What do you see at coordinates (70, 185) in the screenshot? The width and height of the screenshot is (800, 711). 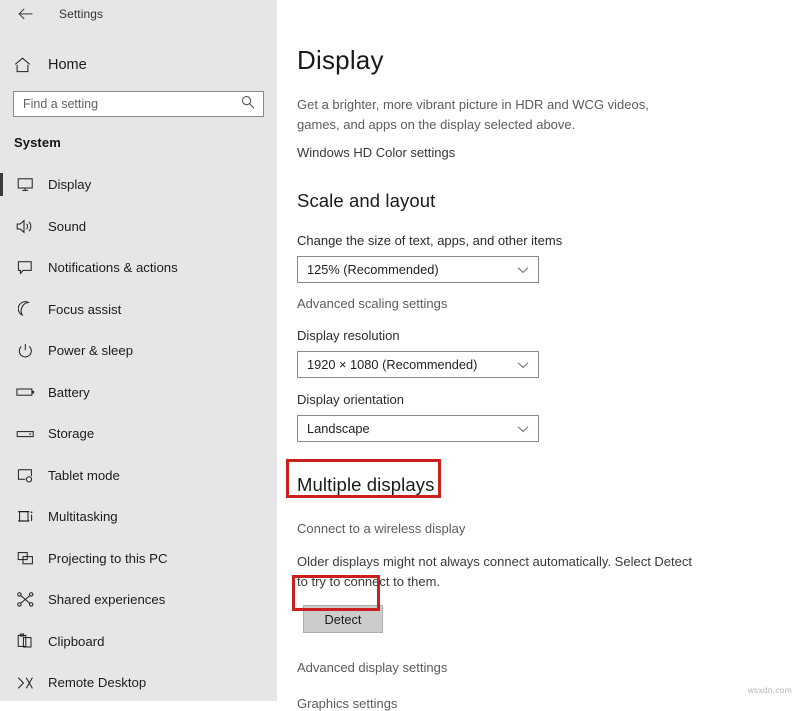 I see `sidebar-item-label: Display` at bounding box center [70, 185].